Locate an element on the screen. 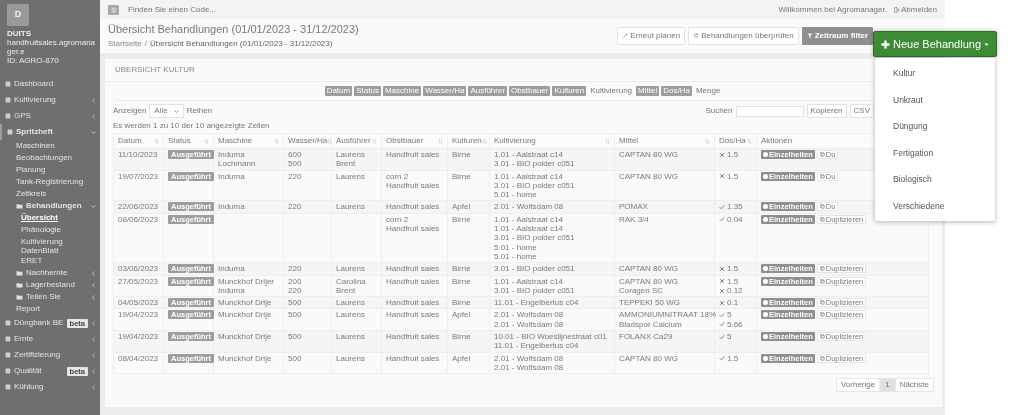 The image size is (1010, 415). sidebar-item: Kultivierung is located at coordinates (50, 100).